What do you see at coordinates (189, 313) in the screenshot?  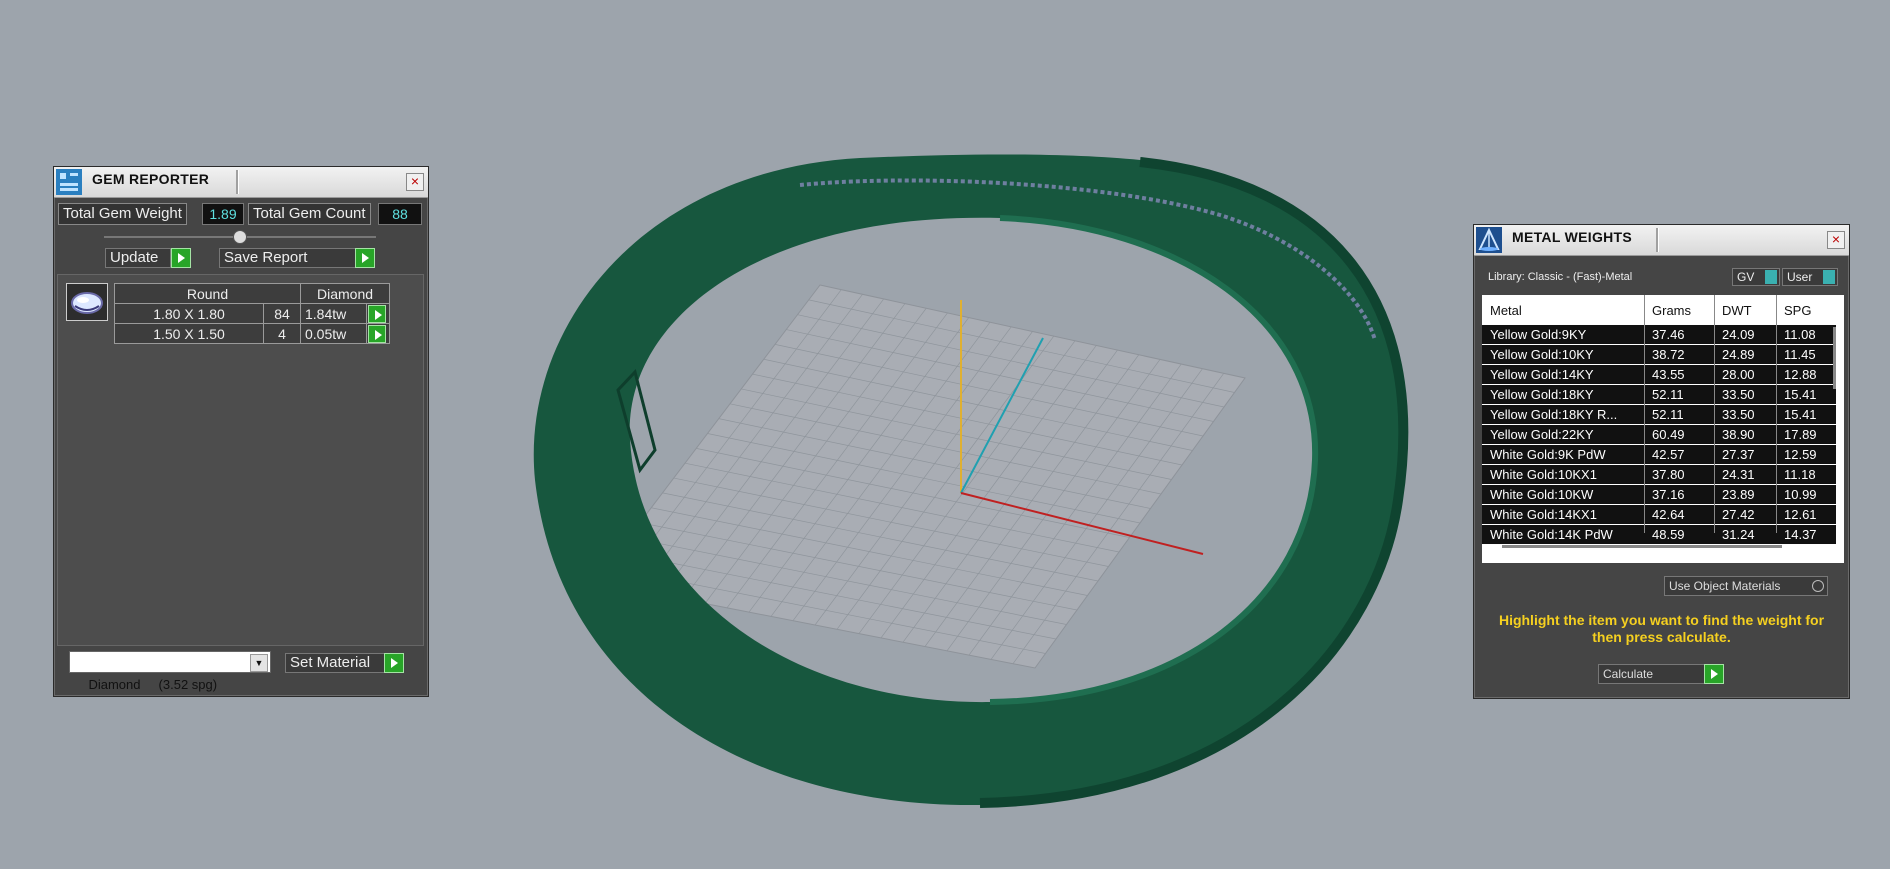 I see `gem-size: 1.80 X 1.80` at bounding box center [189, 313].